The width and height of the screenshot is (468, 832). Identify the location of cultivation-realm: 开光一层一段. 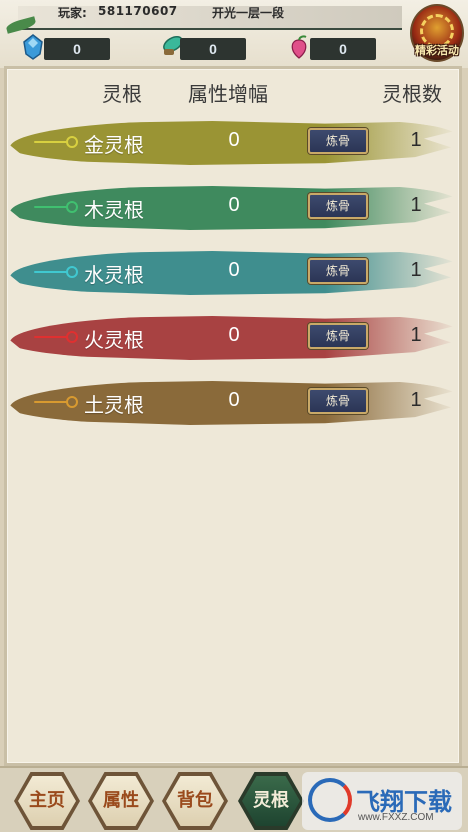
(248, 13).